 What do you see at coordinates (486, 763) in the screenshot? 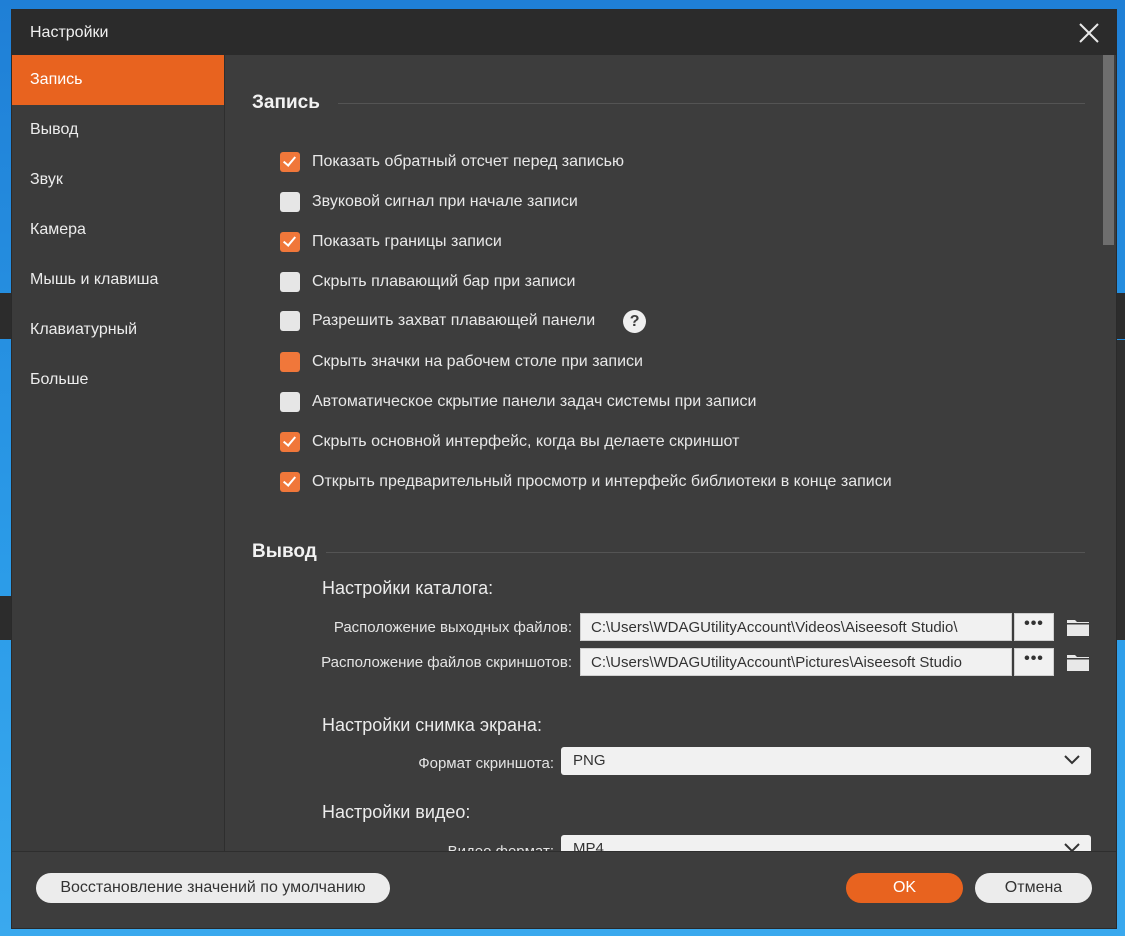
I see `screenshot-format-label: Формат скриншота:` at bounding box center [486, 763].